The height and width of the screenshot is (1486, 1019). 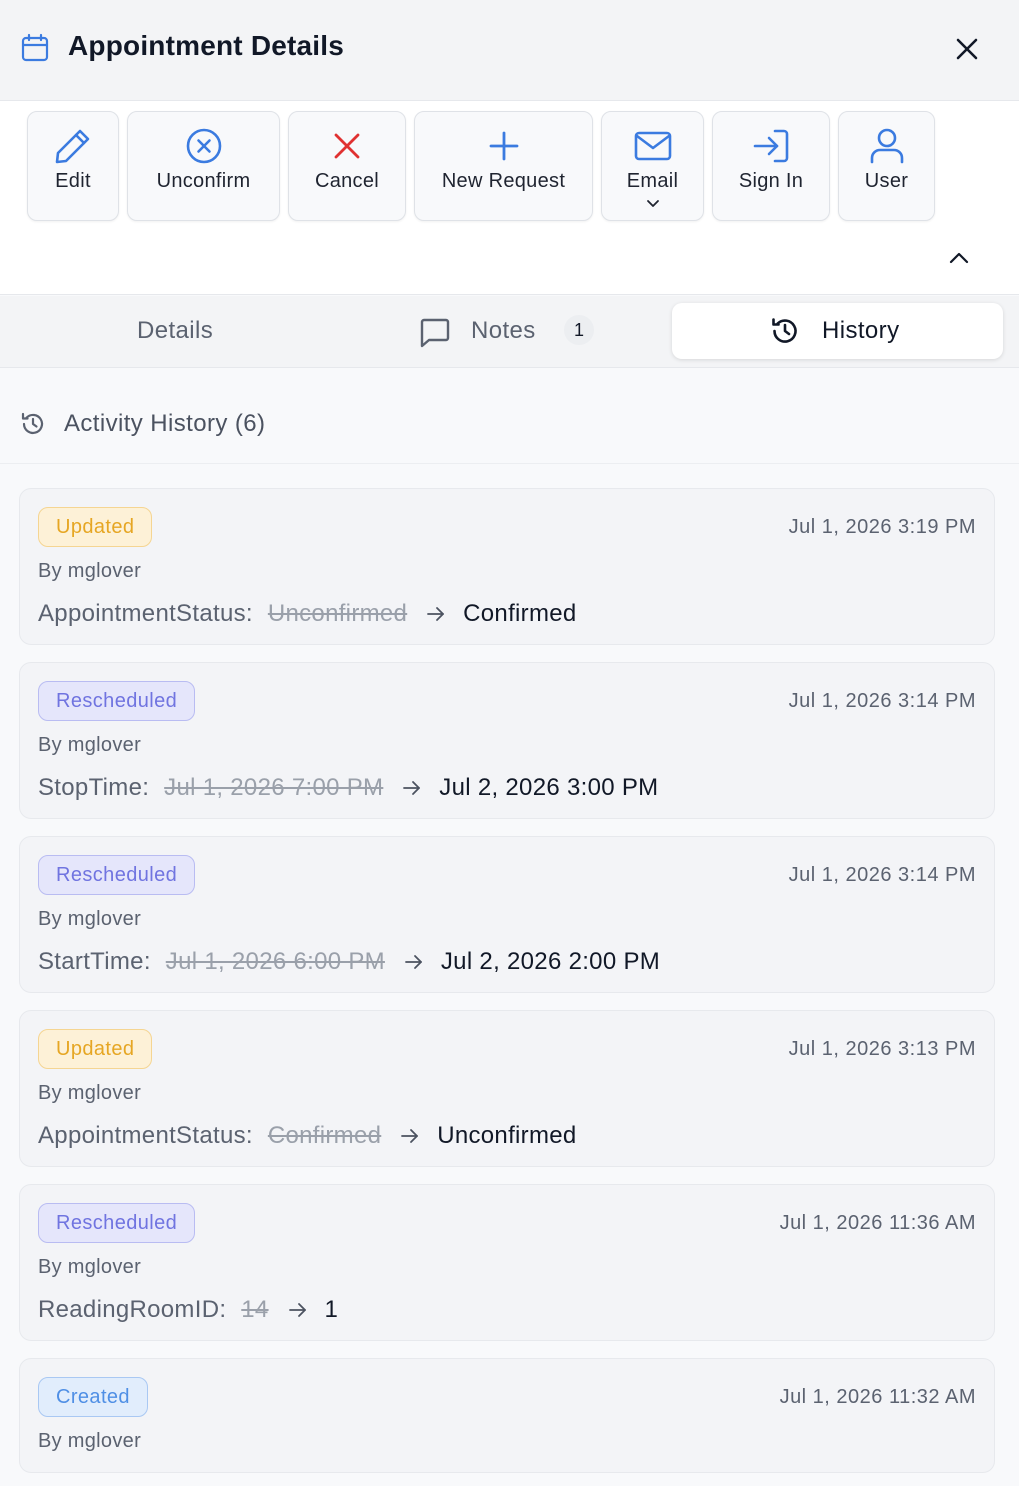 What do you see at coordinates (882, 527) in the screenshot?
I see `entry-timestamp: Jul 1, 2026 3:19 PM` at bounding box center [882, 527].